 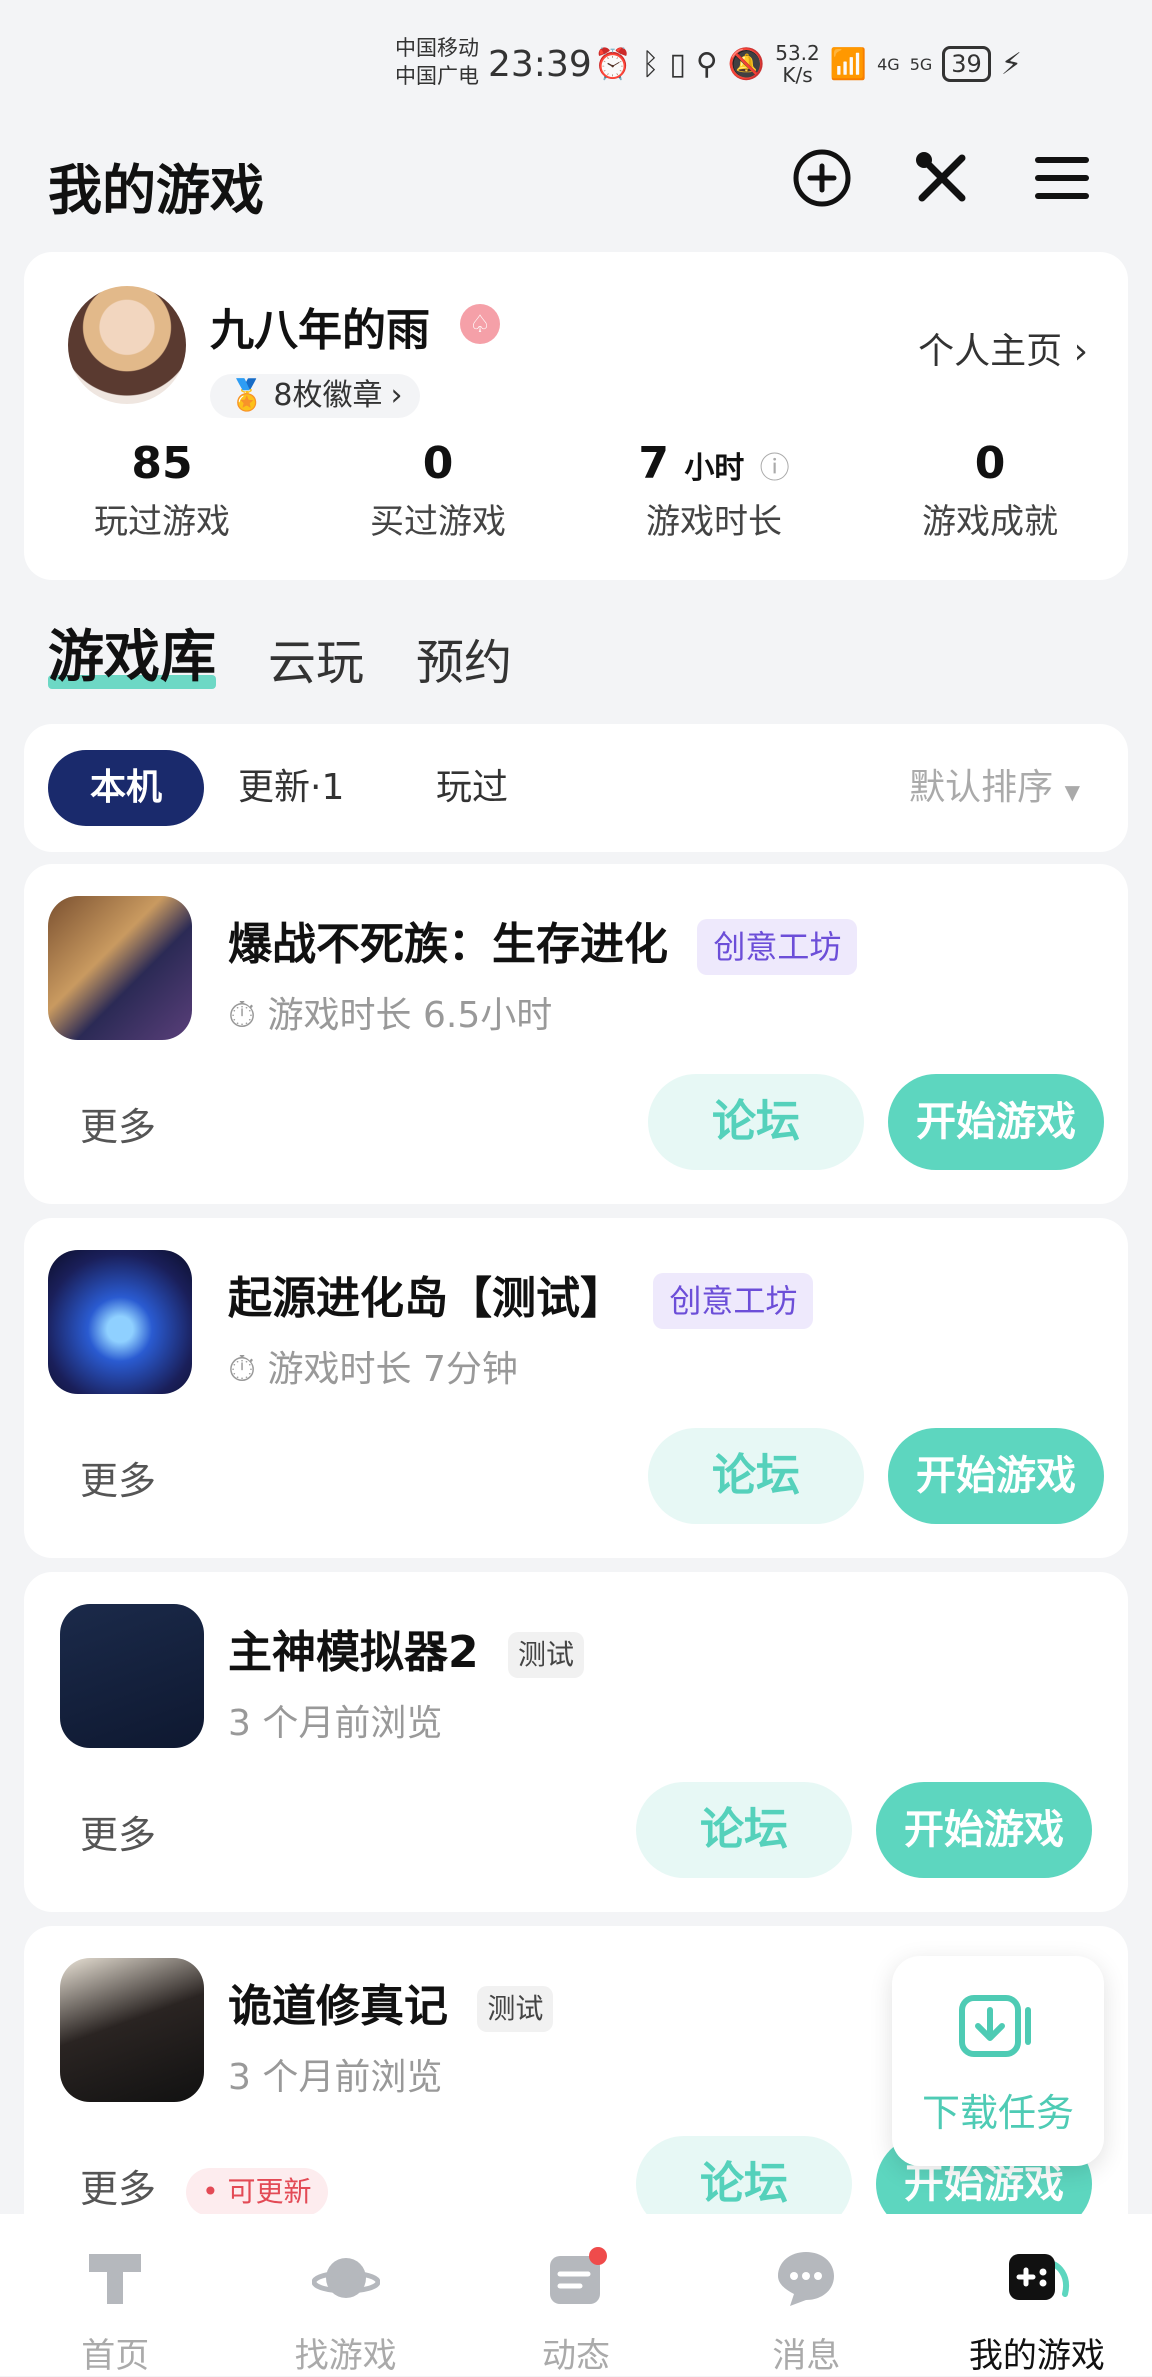 I want to click on game-name: 诡道修真记, so click(x=338, y=2006).